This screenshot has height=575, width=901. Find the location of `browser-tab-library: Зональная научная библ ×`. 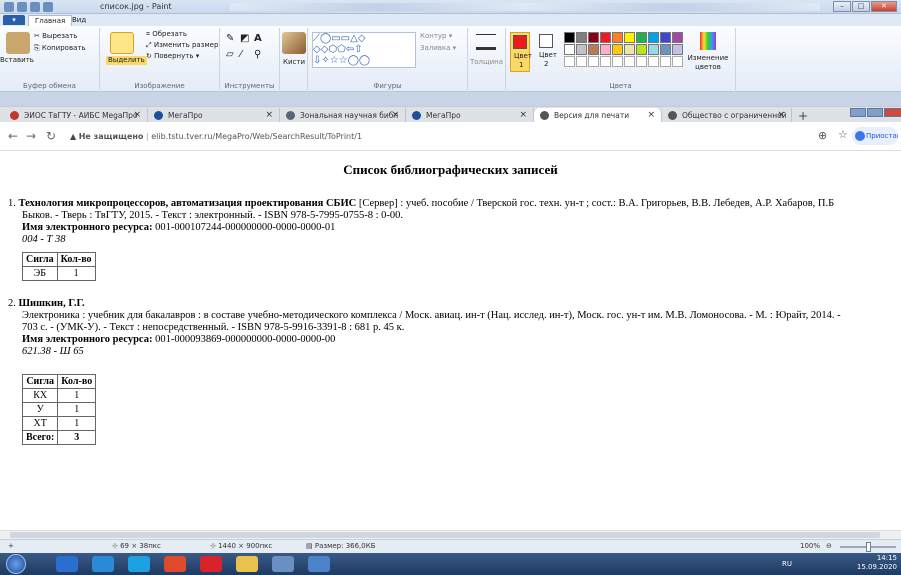

browser-tab-library: Зональная научная библ × is located at coordinates (343, 115).